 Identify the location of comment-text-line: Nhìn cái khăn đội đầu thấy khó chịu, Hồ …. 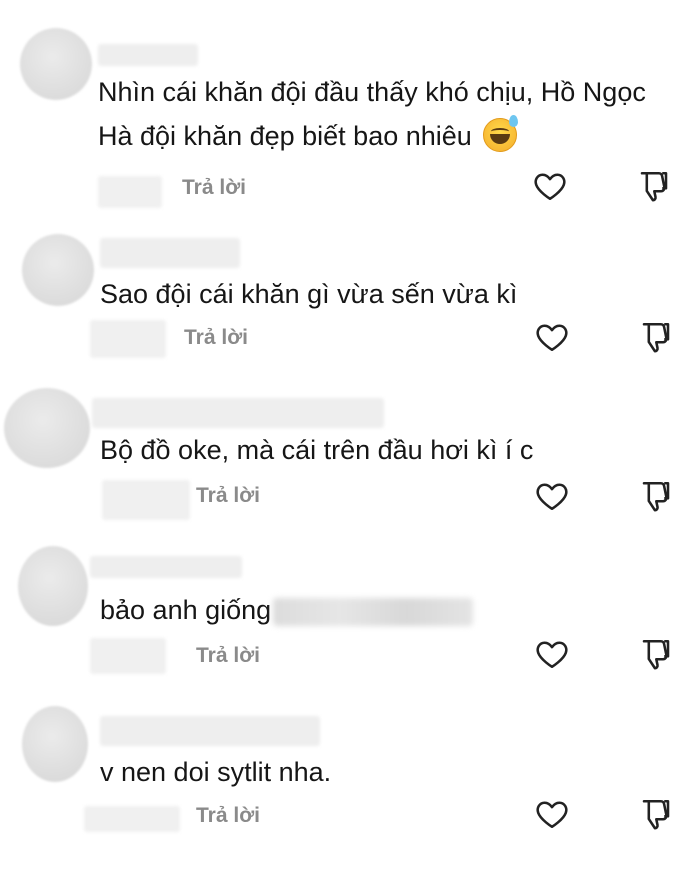
(372, 92).